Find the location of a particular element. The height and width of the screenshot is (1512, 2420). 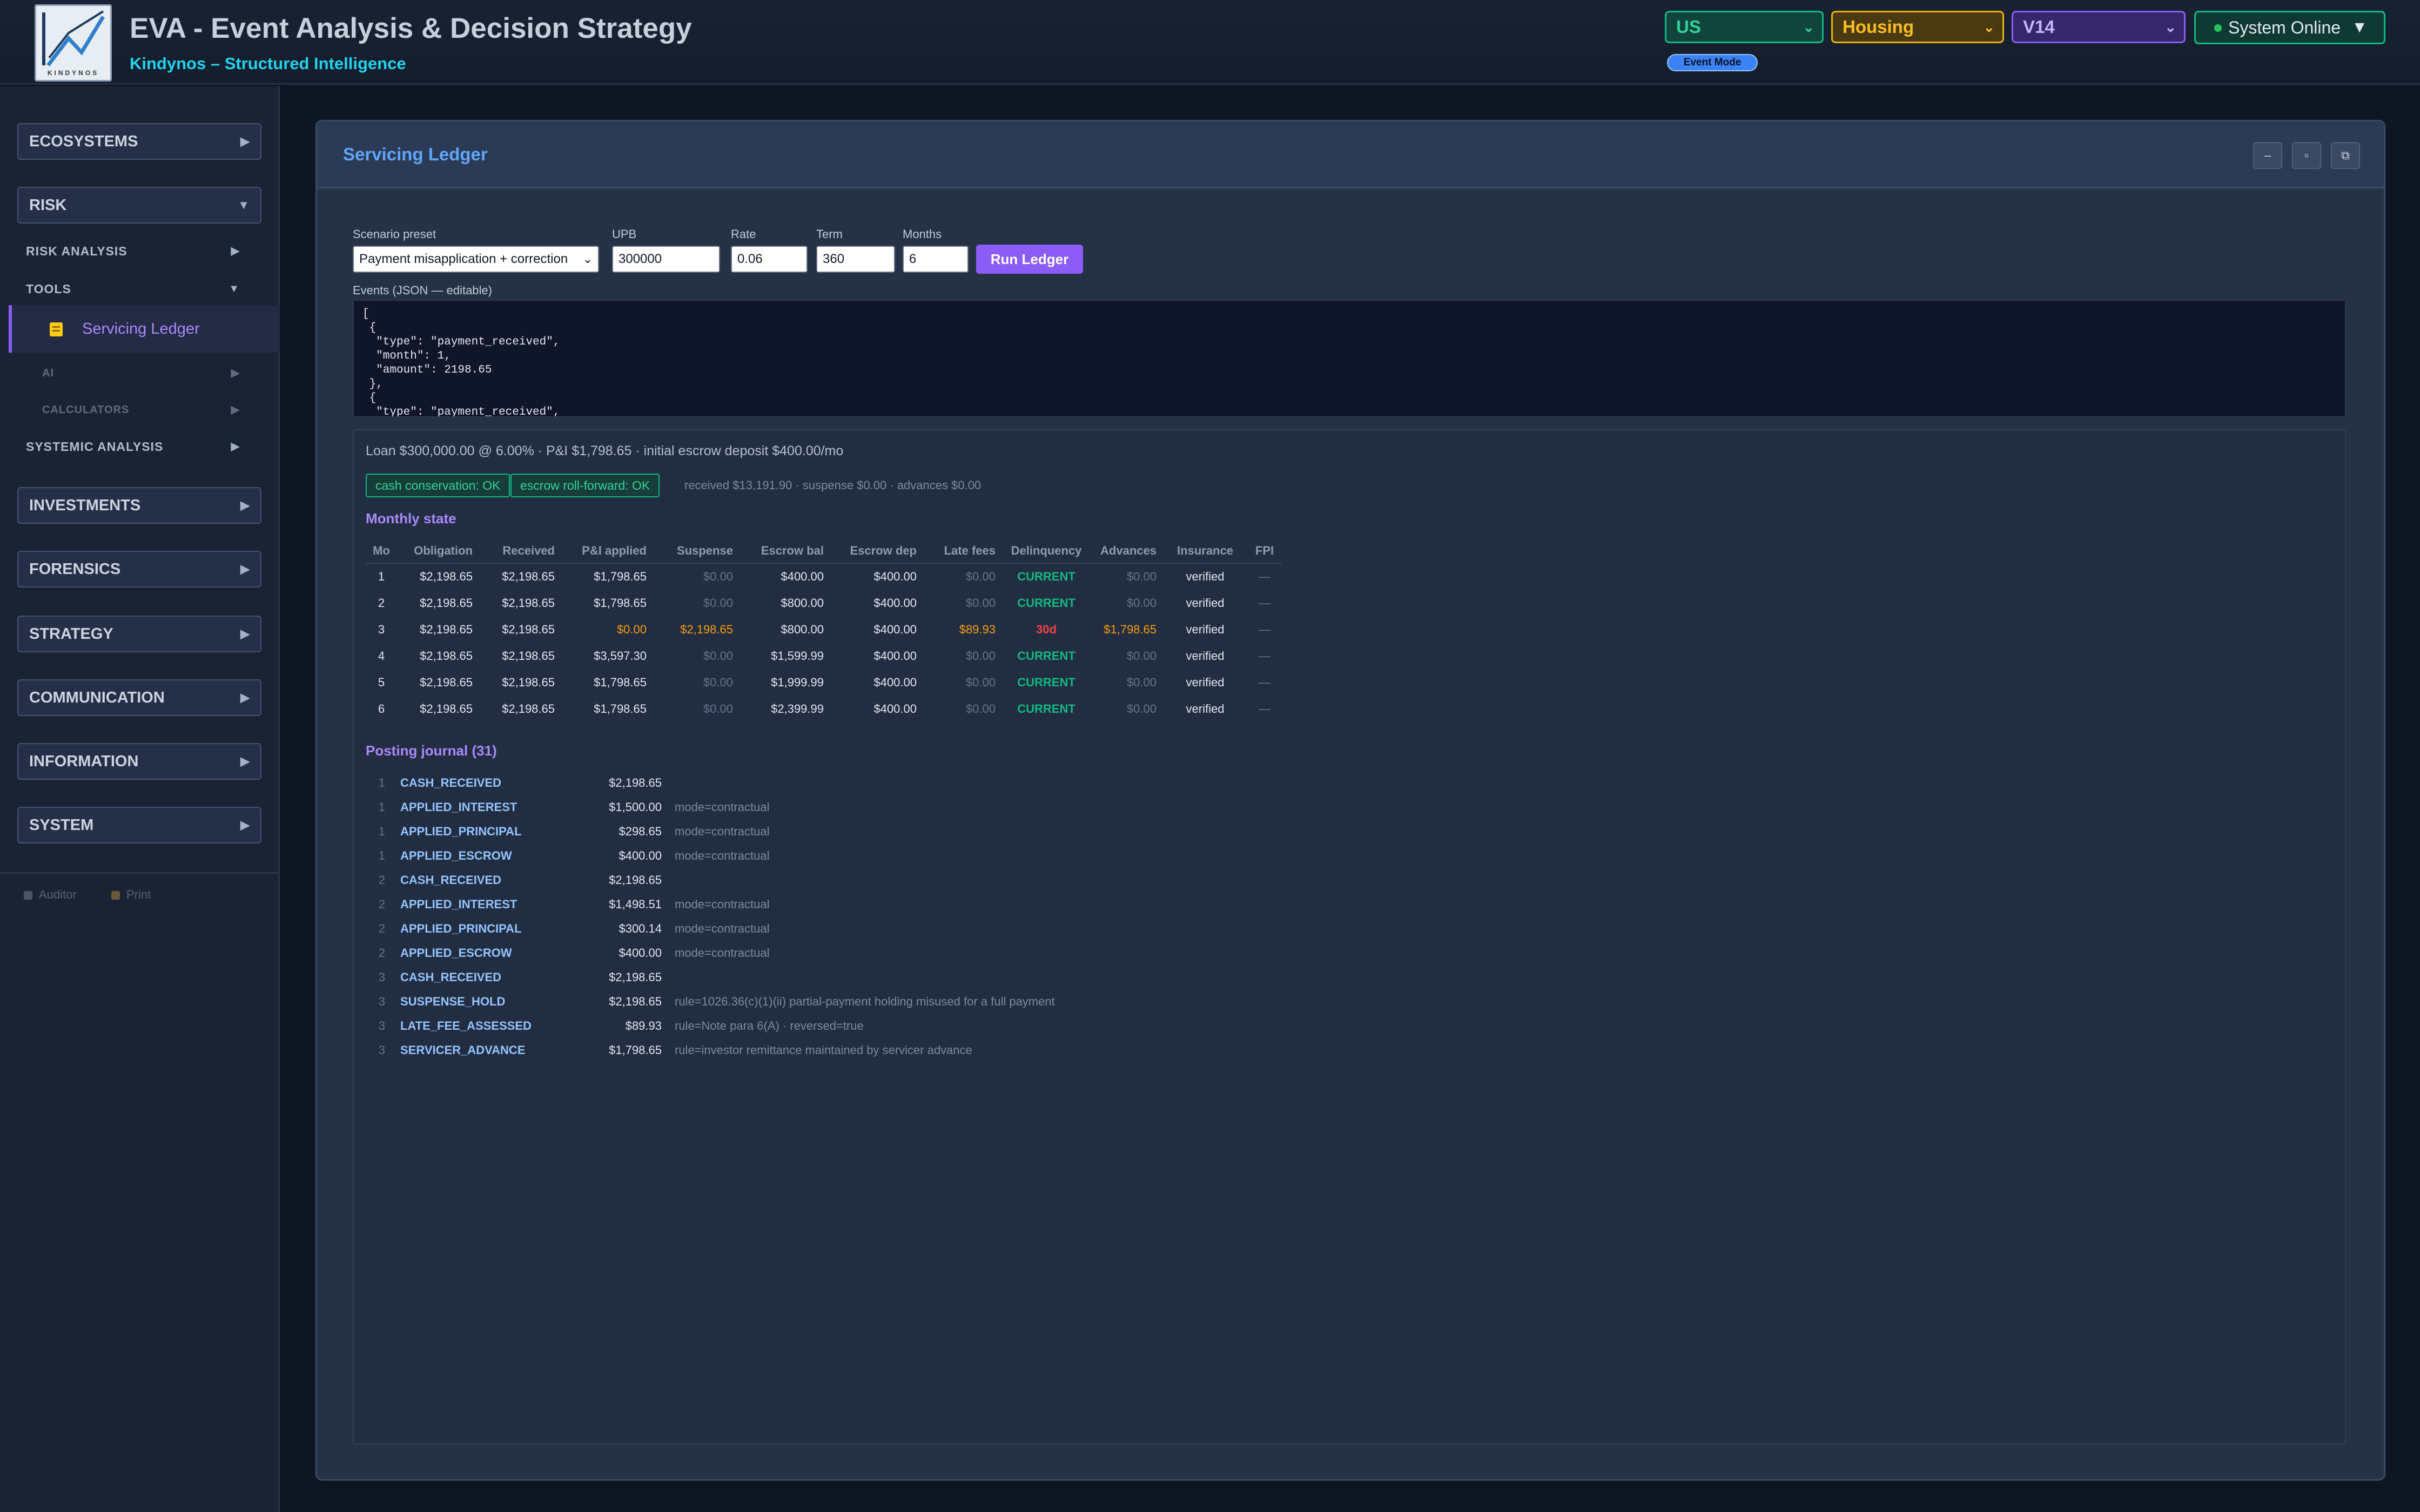

journal-amount: $1,498.51 is located at coordinates (635, 904).